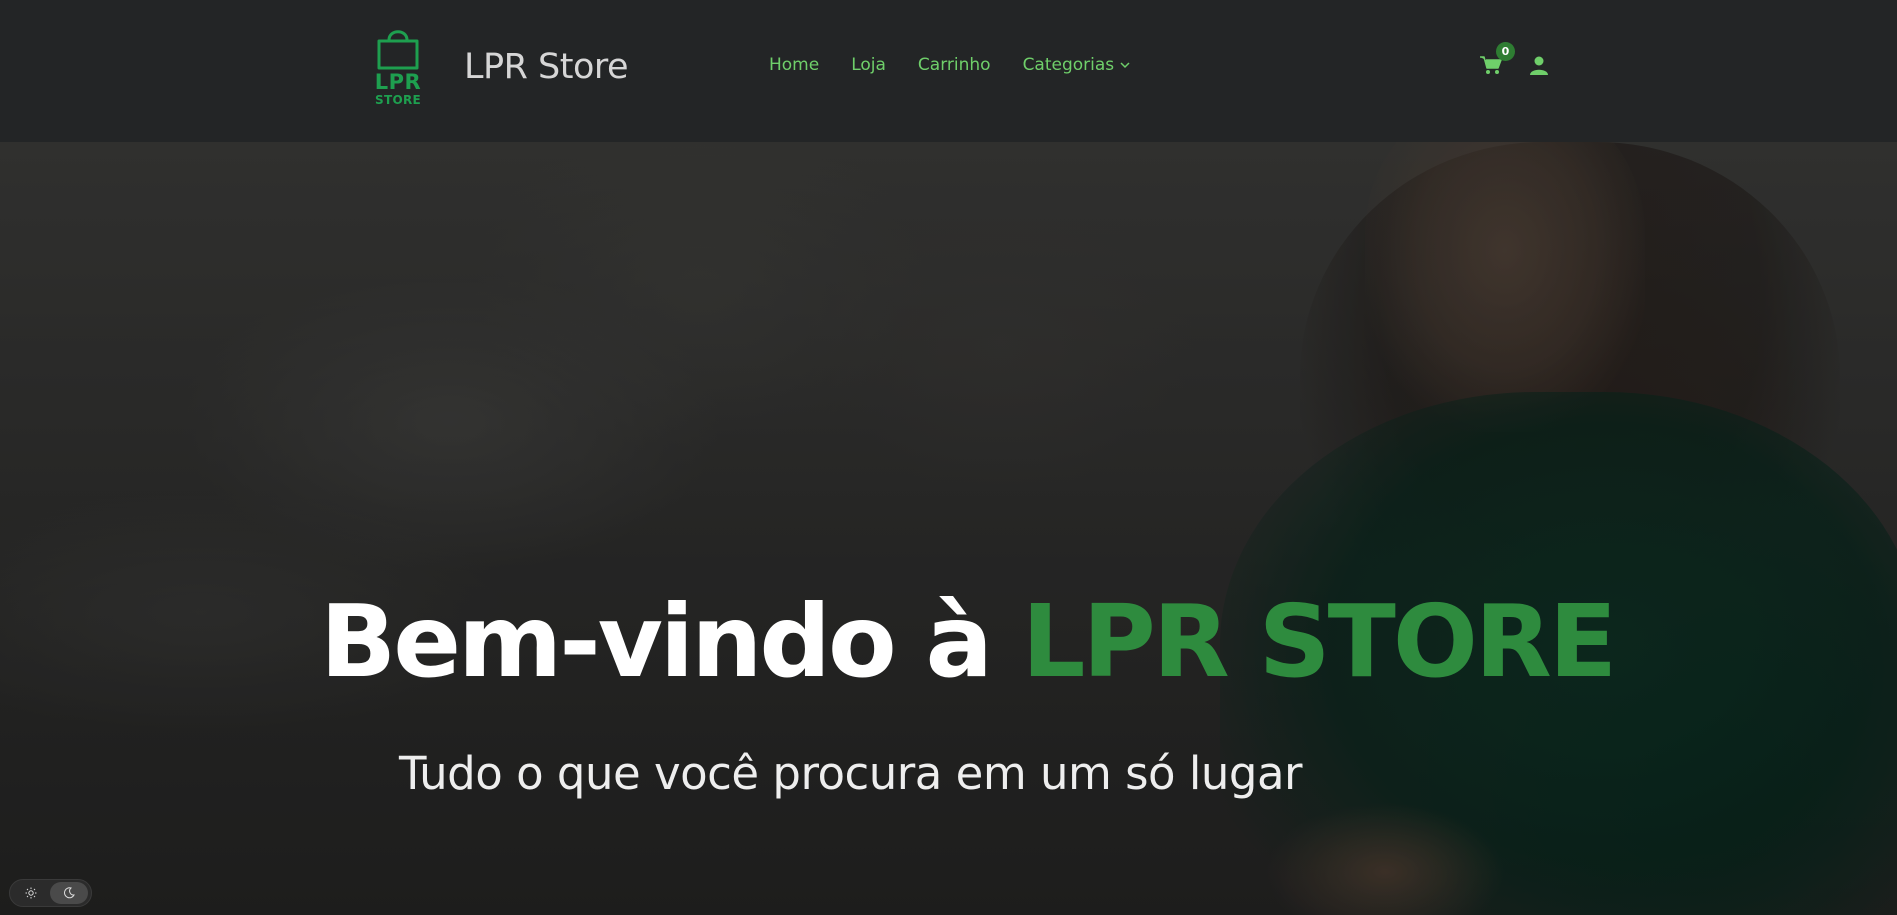 The height and width of the screenshot is (915, 1897). I want to click on logo-wordmark: LPR STORE, so click(398, 88).